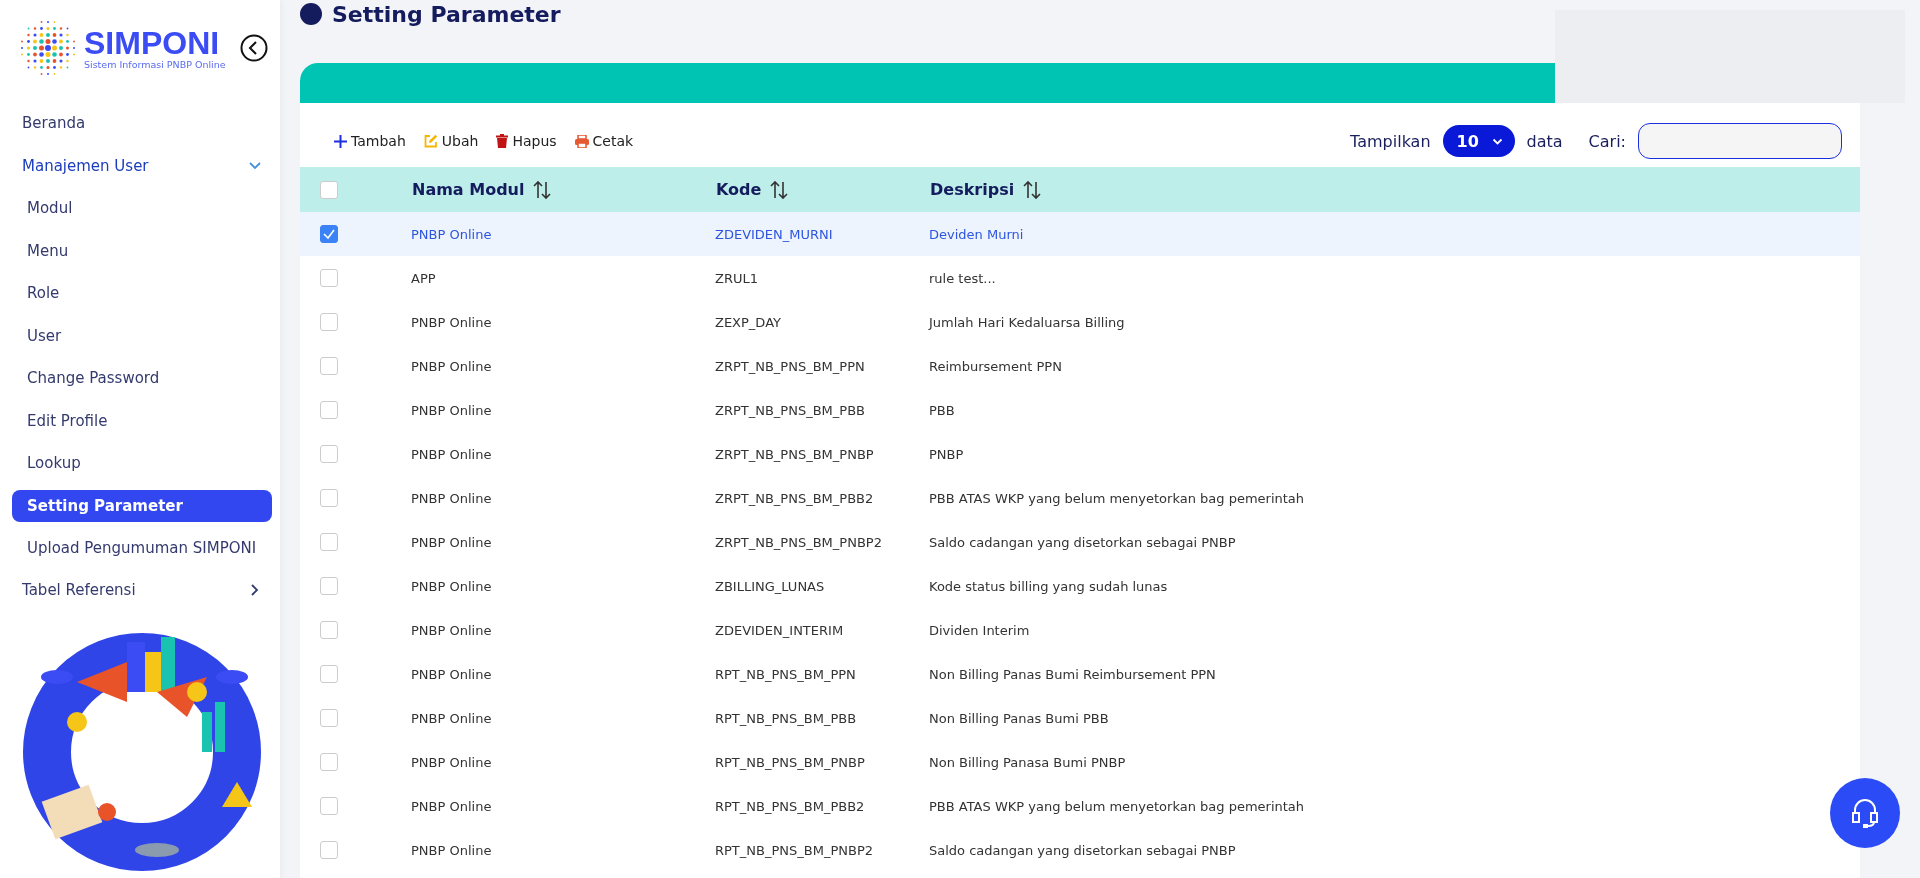 The height and width of the screenshot is (878, 1920). Describe the element at coordinates (736, 278) in the screenshot. I see `table-cell: ZRUL1` at that location.